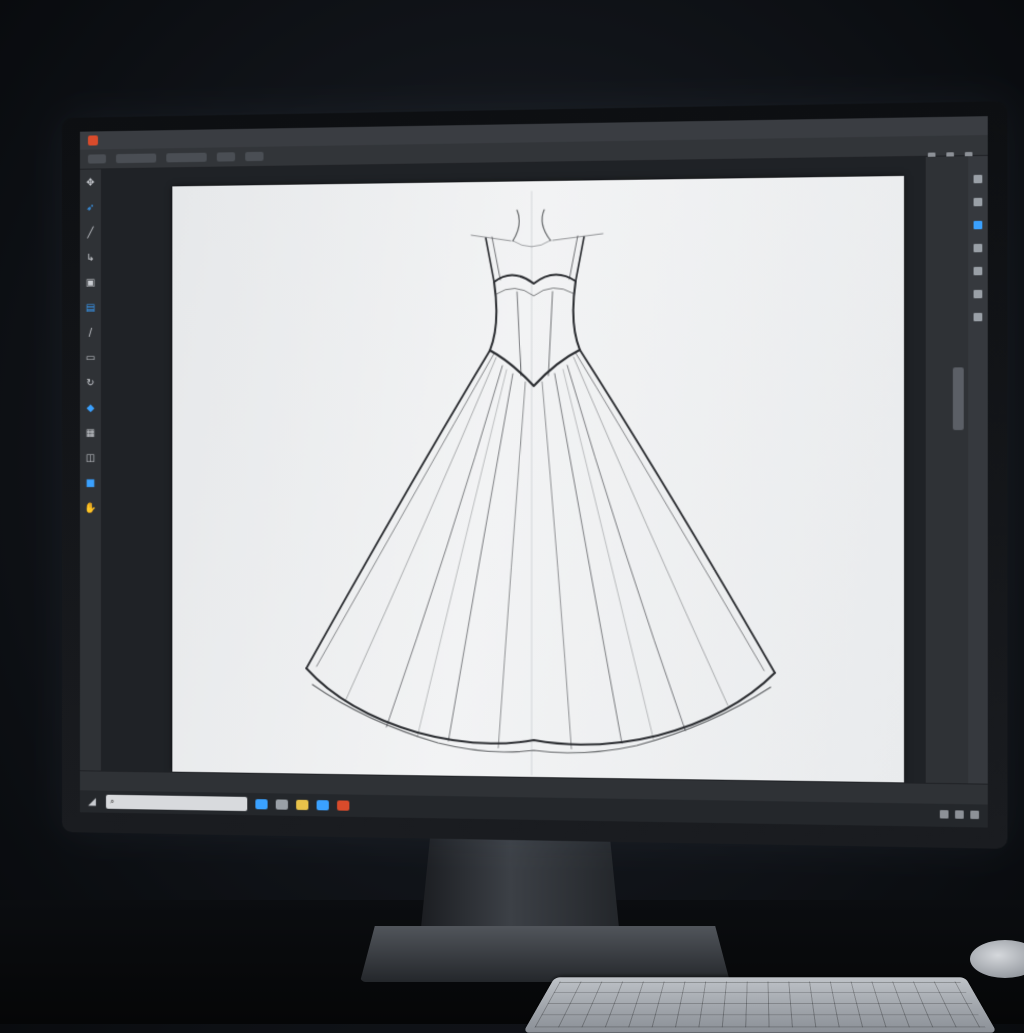 The width and height of the screenshot is (1024, 1033). I want to click on opacity-field, so click(186, 157).